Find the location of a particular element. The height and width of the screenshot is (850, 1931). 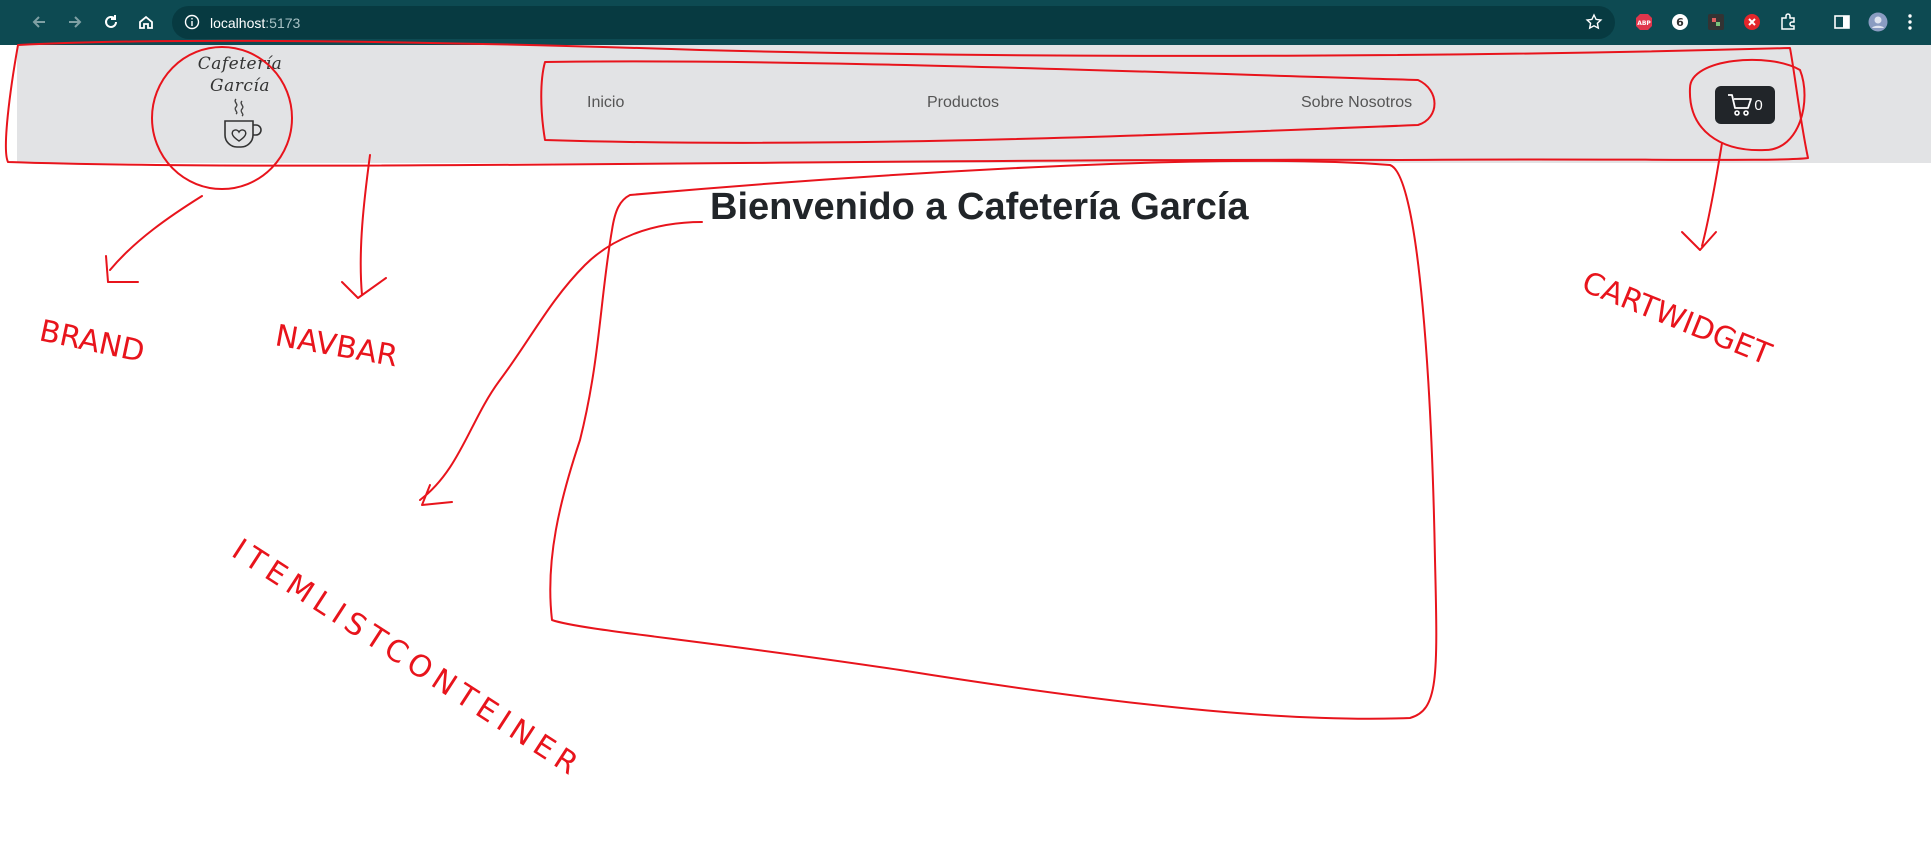

annotation-brand: BRAND is located at coordinates (91, 342).